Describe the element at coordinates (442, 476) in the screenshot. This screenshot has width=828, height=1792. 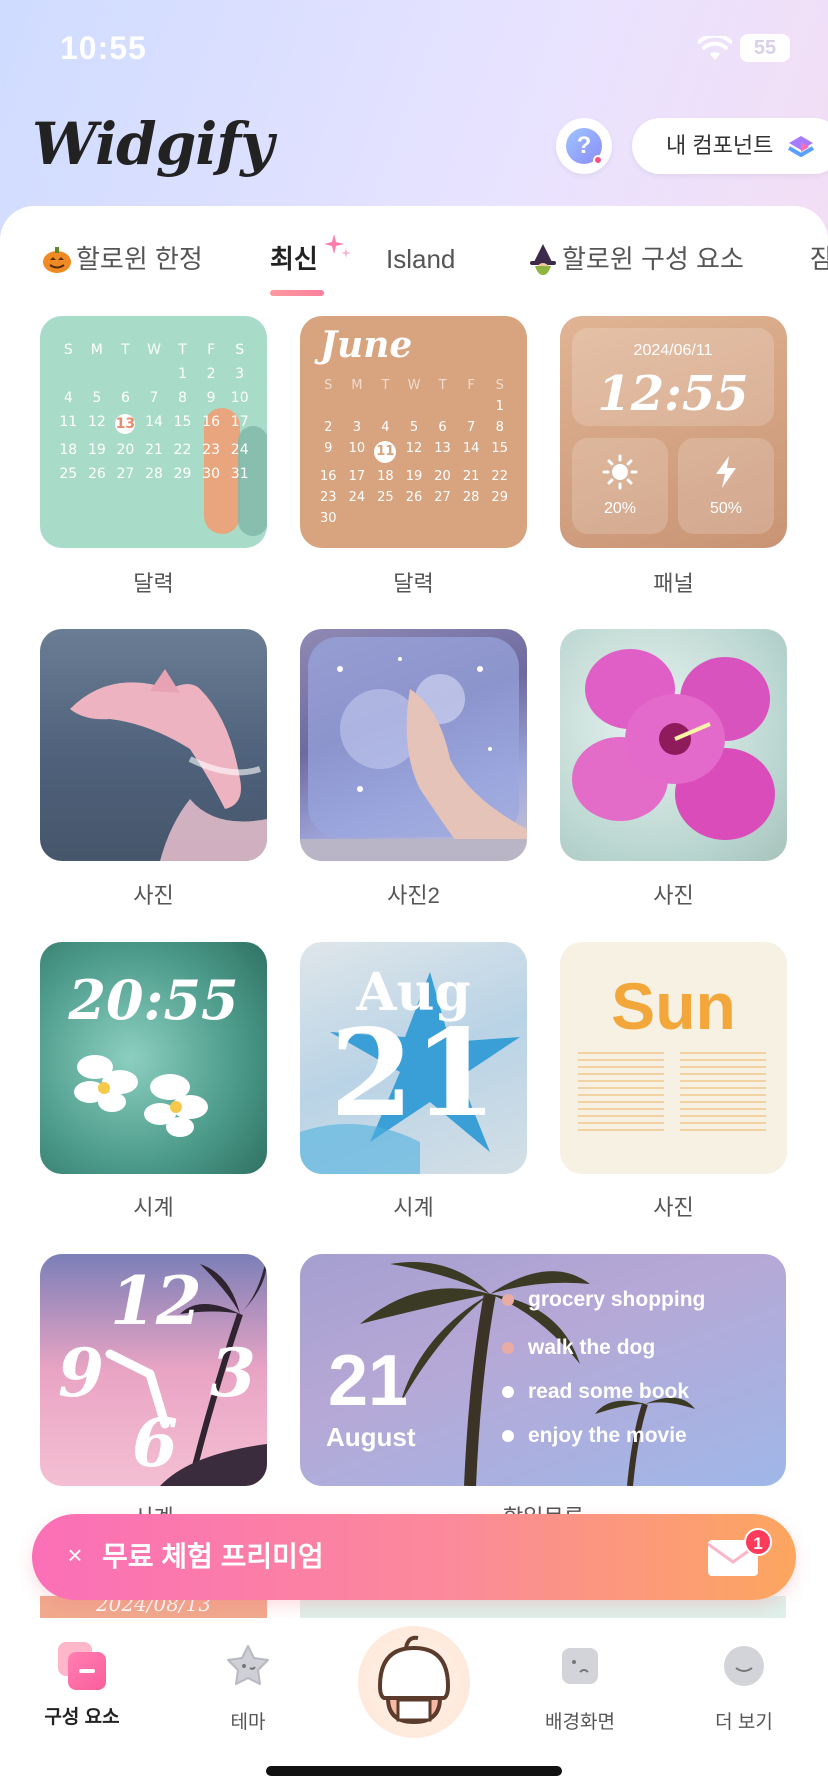
I see `calendar-day: 20` at that location.